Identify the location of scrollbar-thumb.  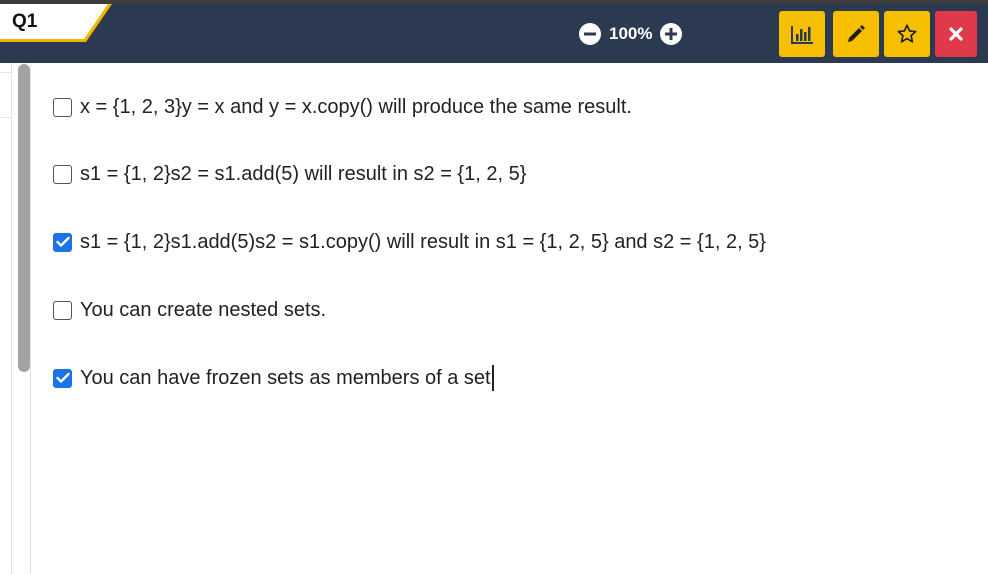
(24, 218).